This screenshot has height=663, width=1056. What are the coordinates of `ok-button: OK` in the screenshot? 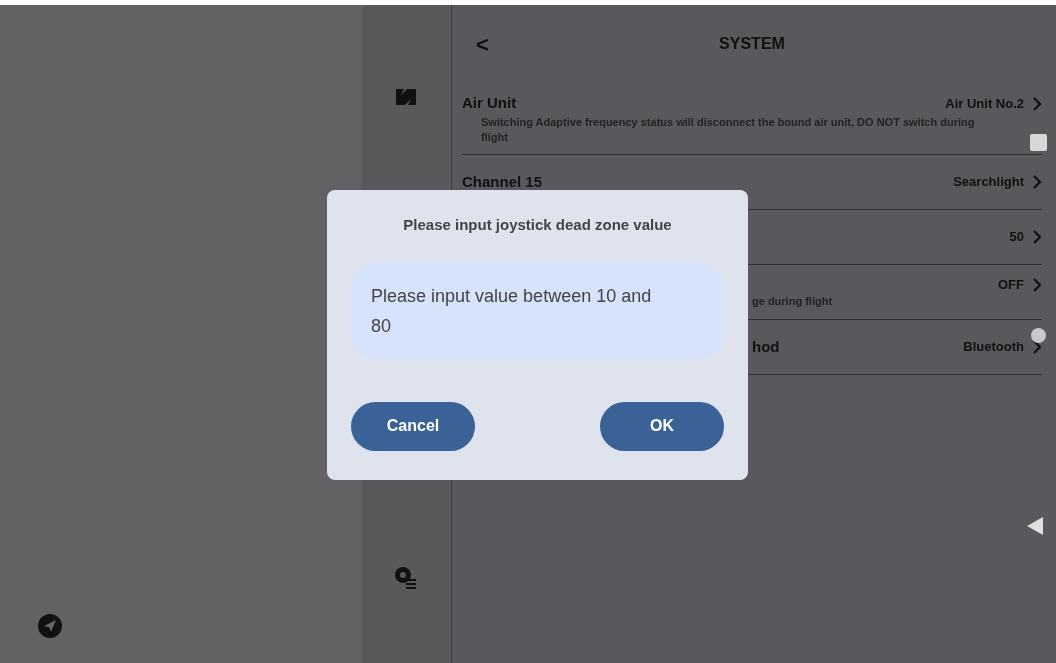 It's located at (662, 426).